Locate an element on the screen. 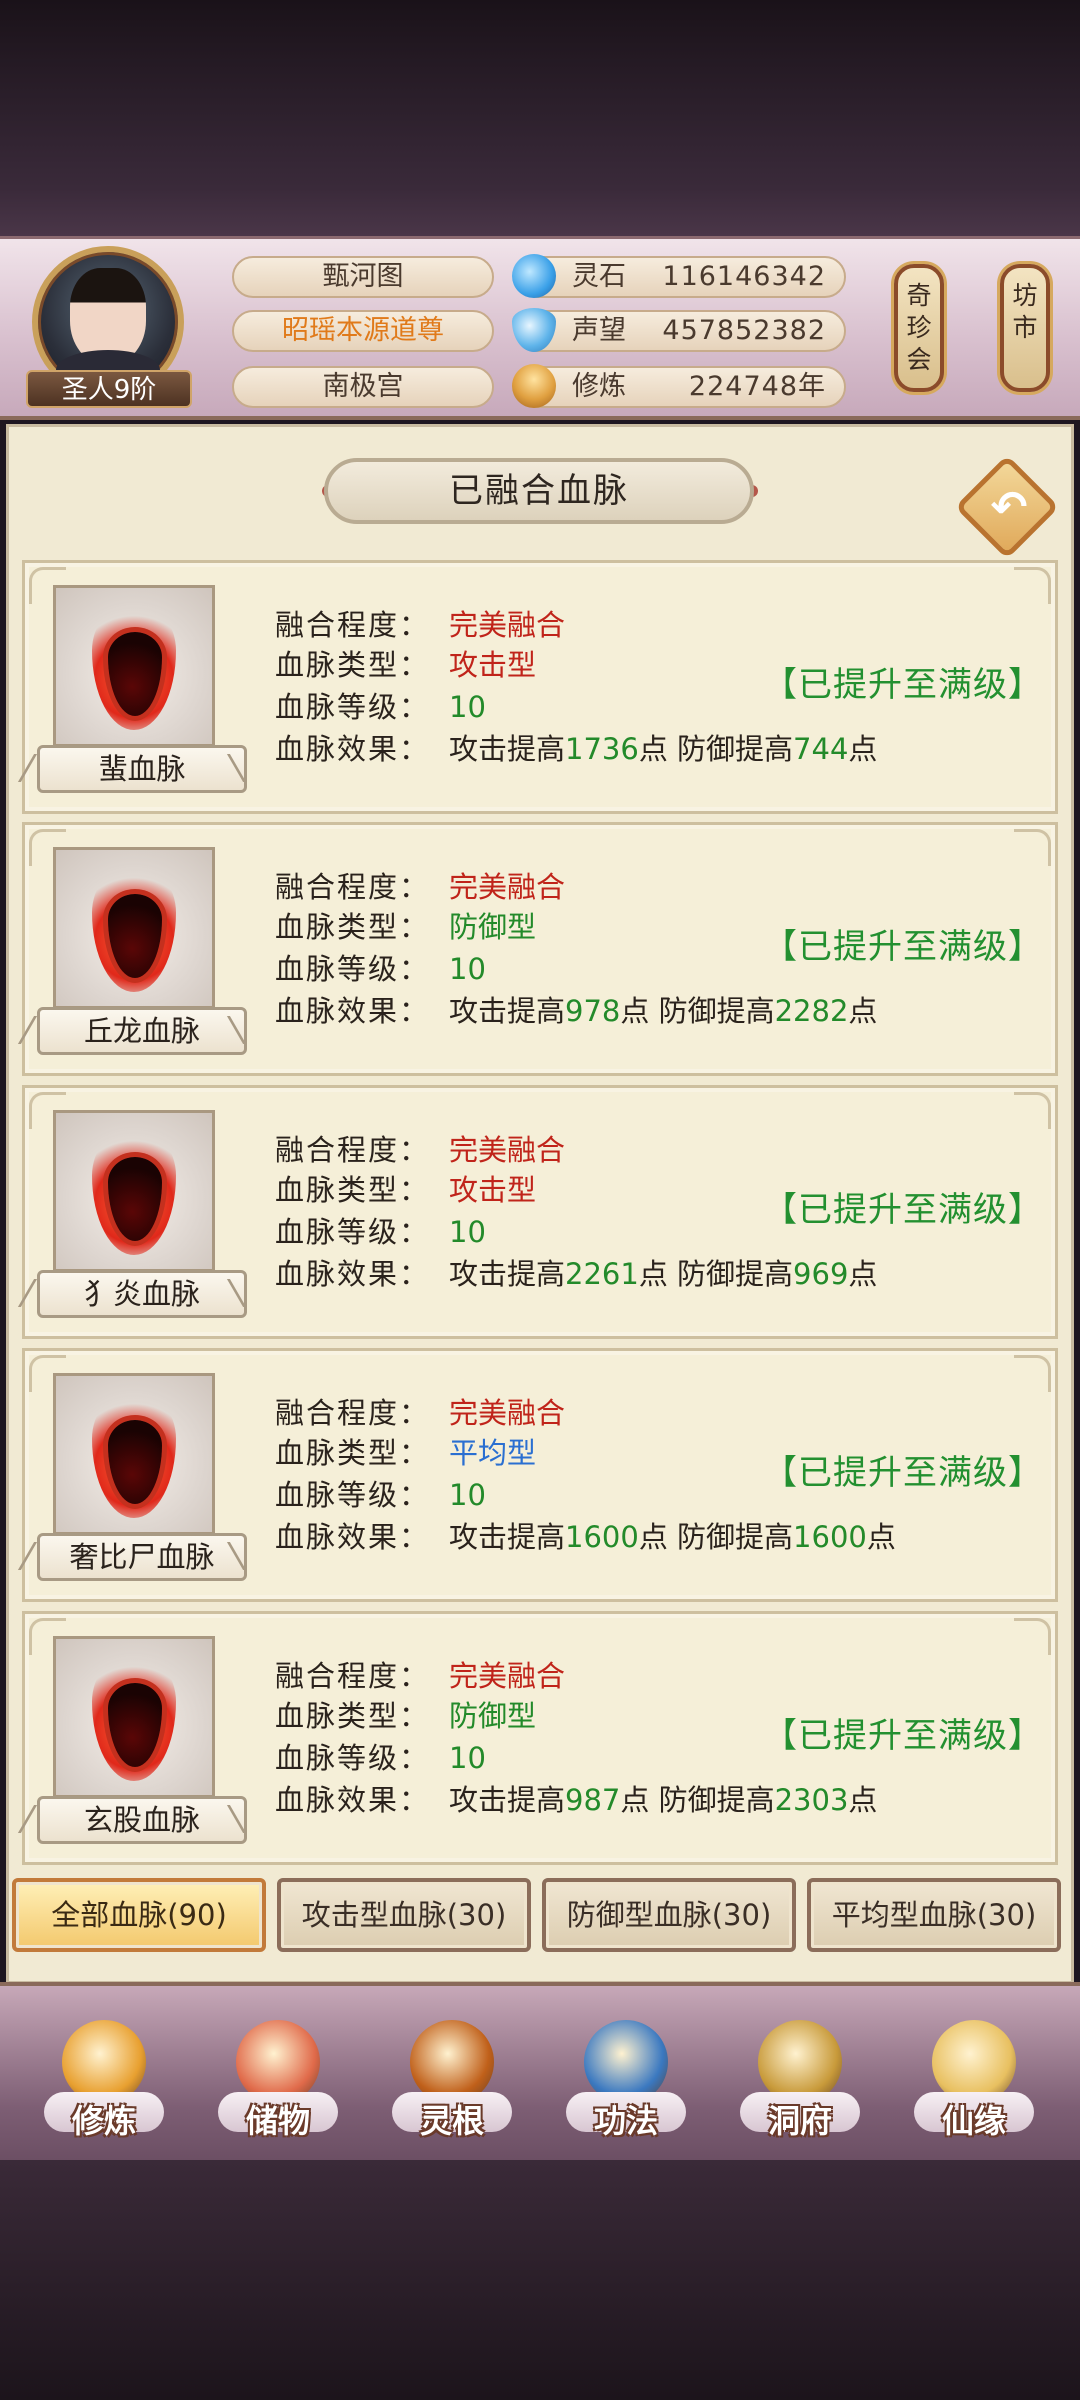 Image resolution: width=1080 pixels, height=2400 pixels. resource-cultivation: 修炼 224748年 is located at coordinates (679, 386).